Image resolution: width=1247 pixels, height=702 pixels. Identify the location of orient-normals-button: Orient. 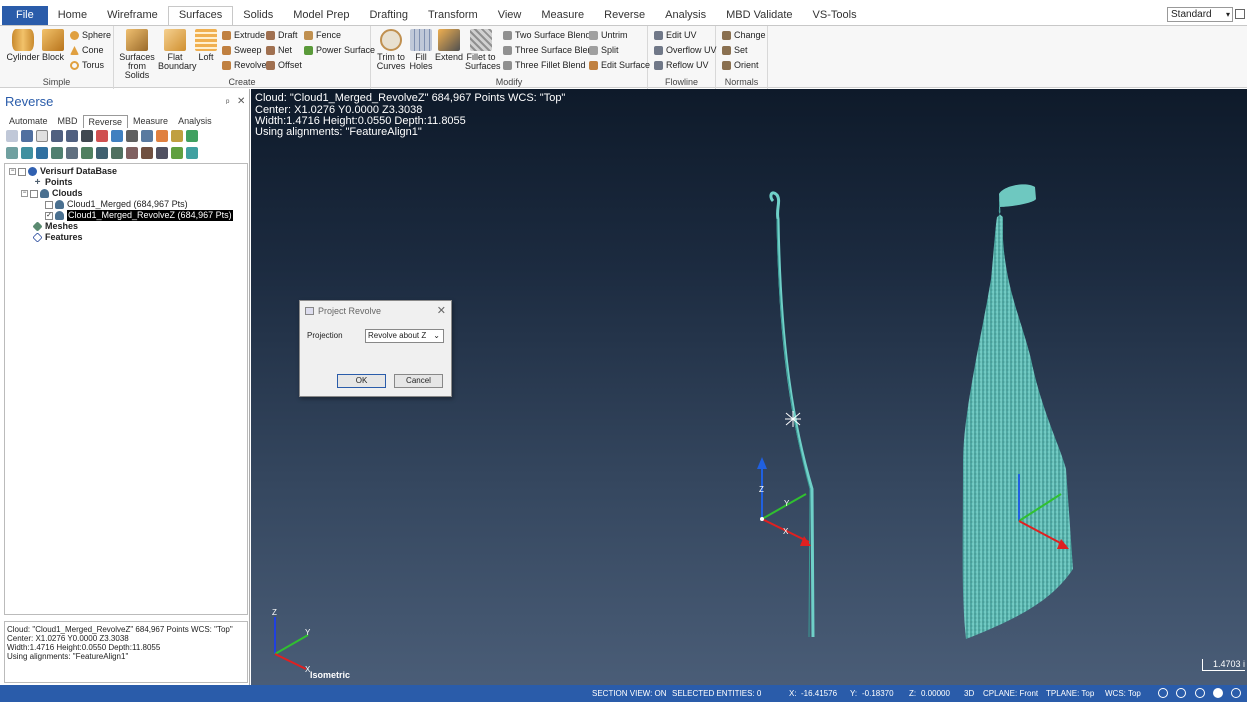
(740, 65).